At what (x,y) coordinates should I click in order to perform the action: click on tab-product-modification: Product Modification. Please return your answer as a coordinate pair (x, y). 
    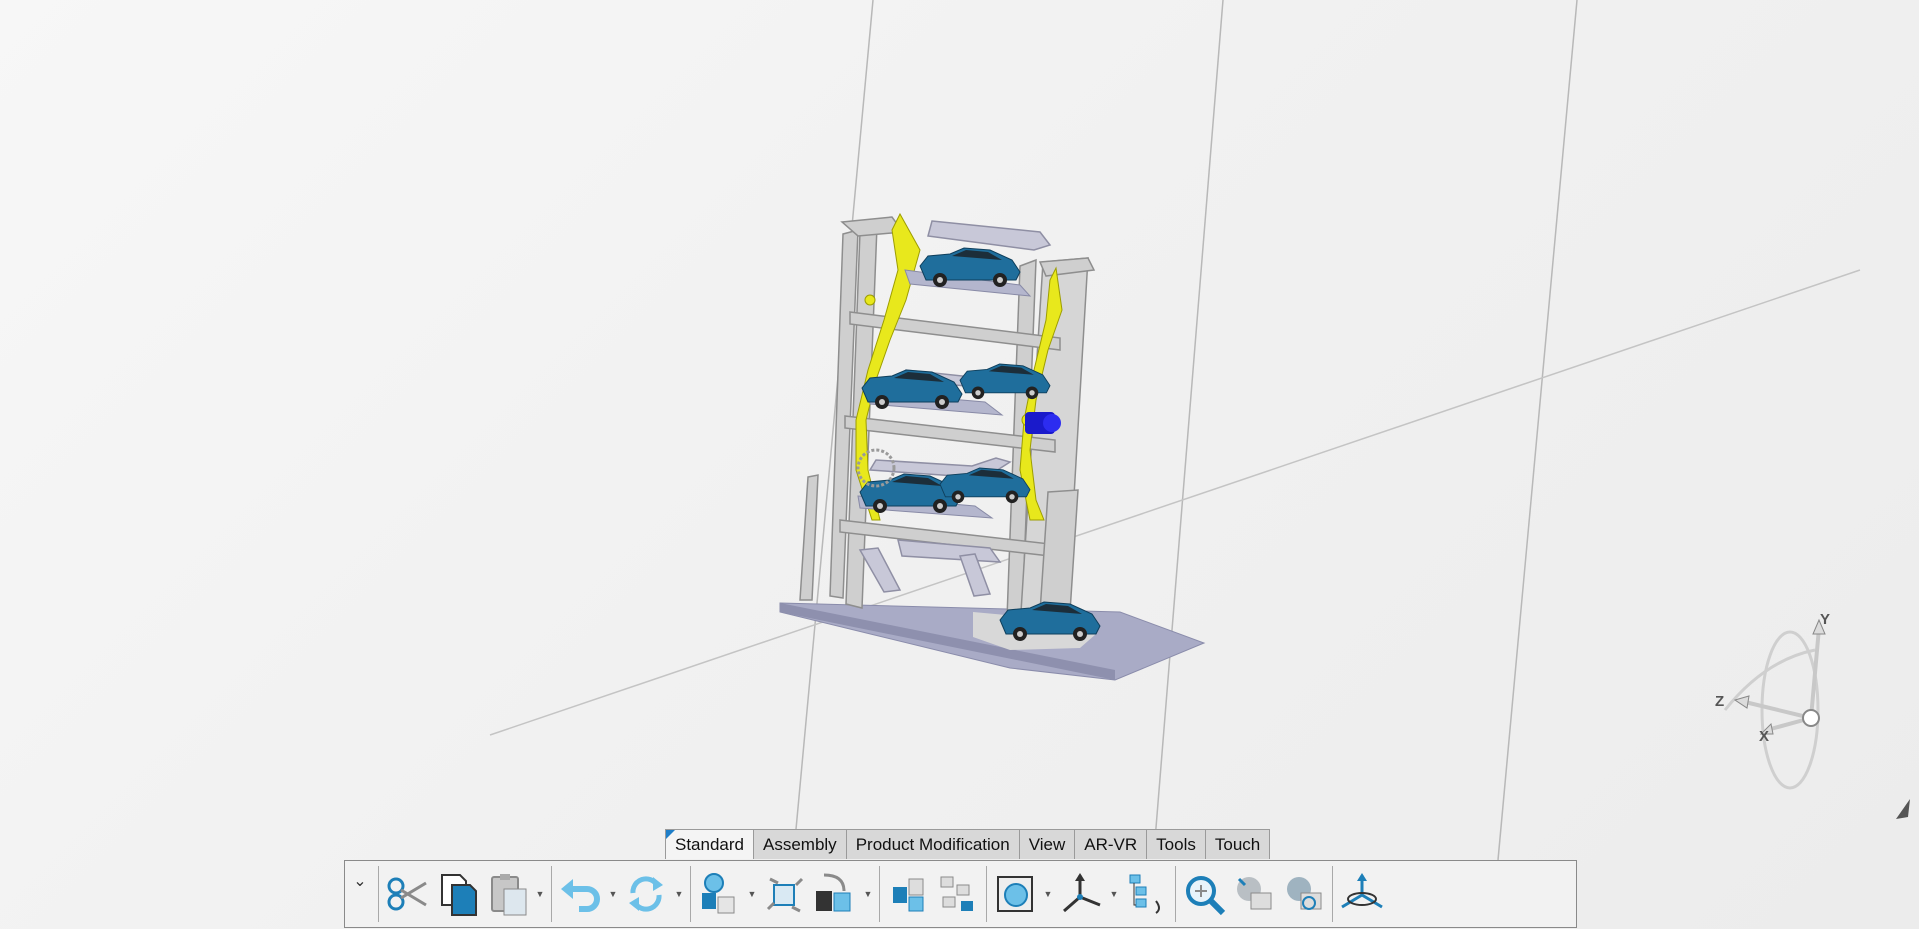
    Looking at the image, I should click on (932, 844).